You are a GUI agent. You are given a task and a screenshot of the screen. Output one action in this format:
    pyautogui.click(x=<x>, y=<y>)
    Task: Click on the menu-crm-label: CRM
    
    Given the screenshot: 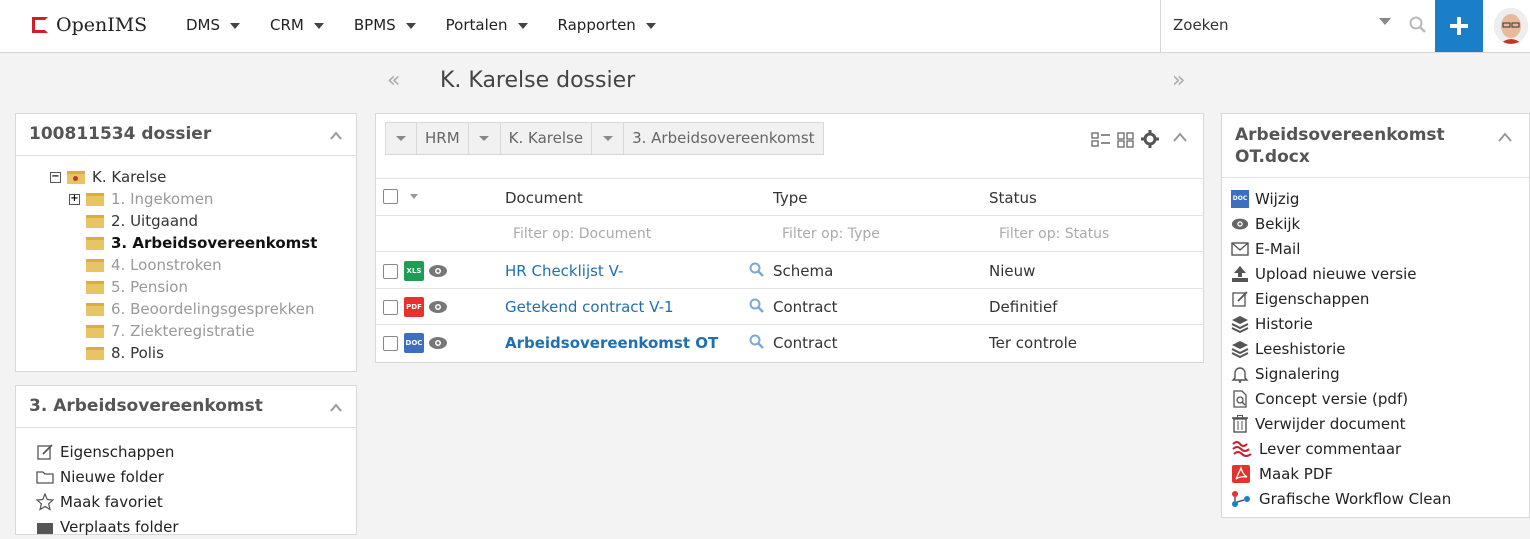 What is the action you would take?
    pyautogui.click(x=287, y=25)
    